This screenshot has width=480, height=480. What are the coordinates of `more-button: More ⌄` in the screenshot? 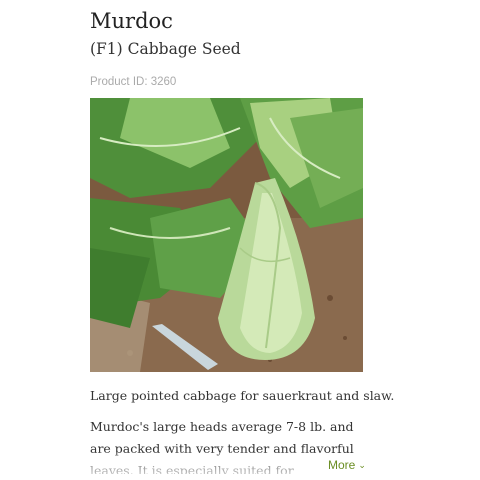 It's located at (344, 465).